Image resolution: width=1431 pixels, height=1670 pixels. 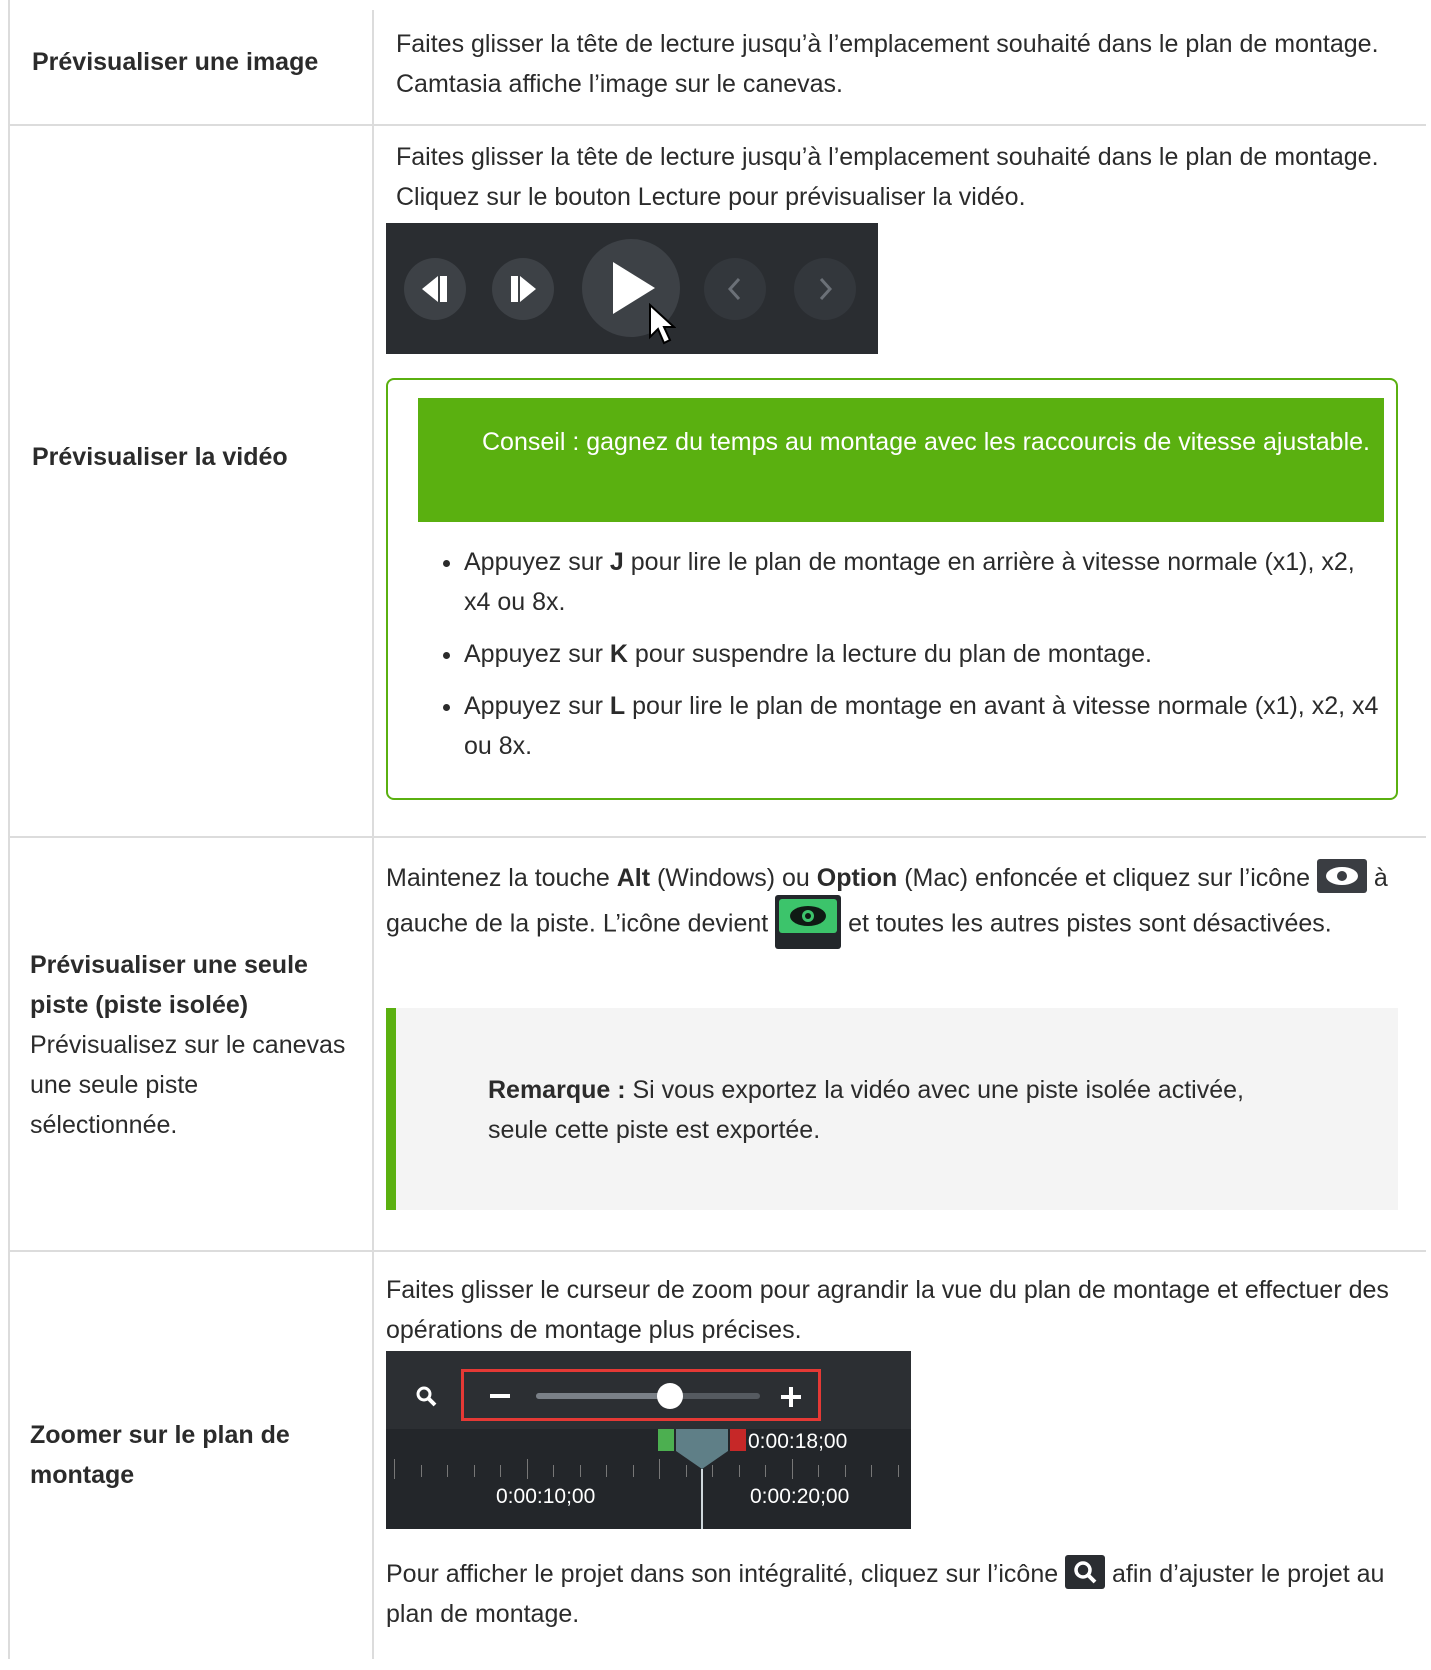 What do you see at coordinates (546, 1496) in the screenshot?
I see `ruler-label: 0:00:10;00` at bounding box center [546, 1496].